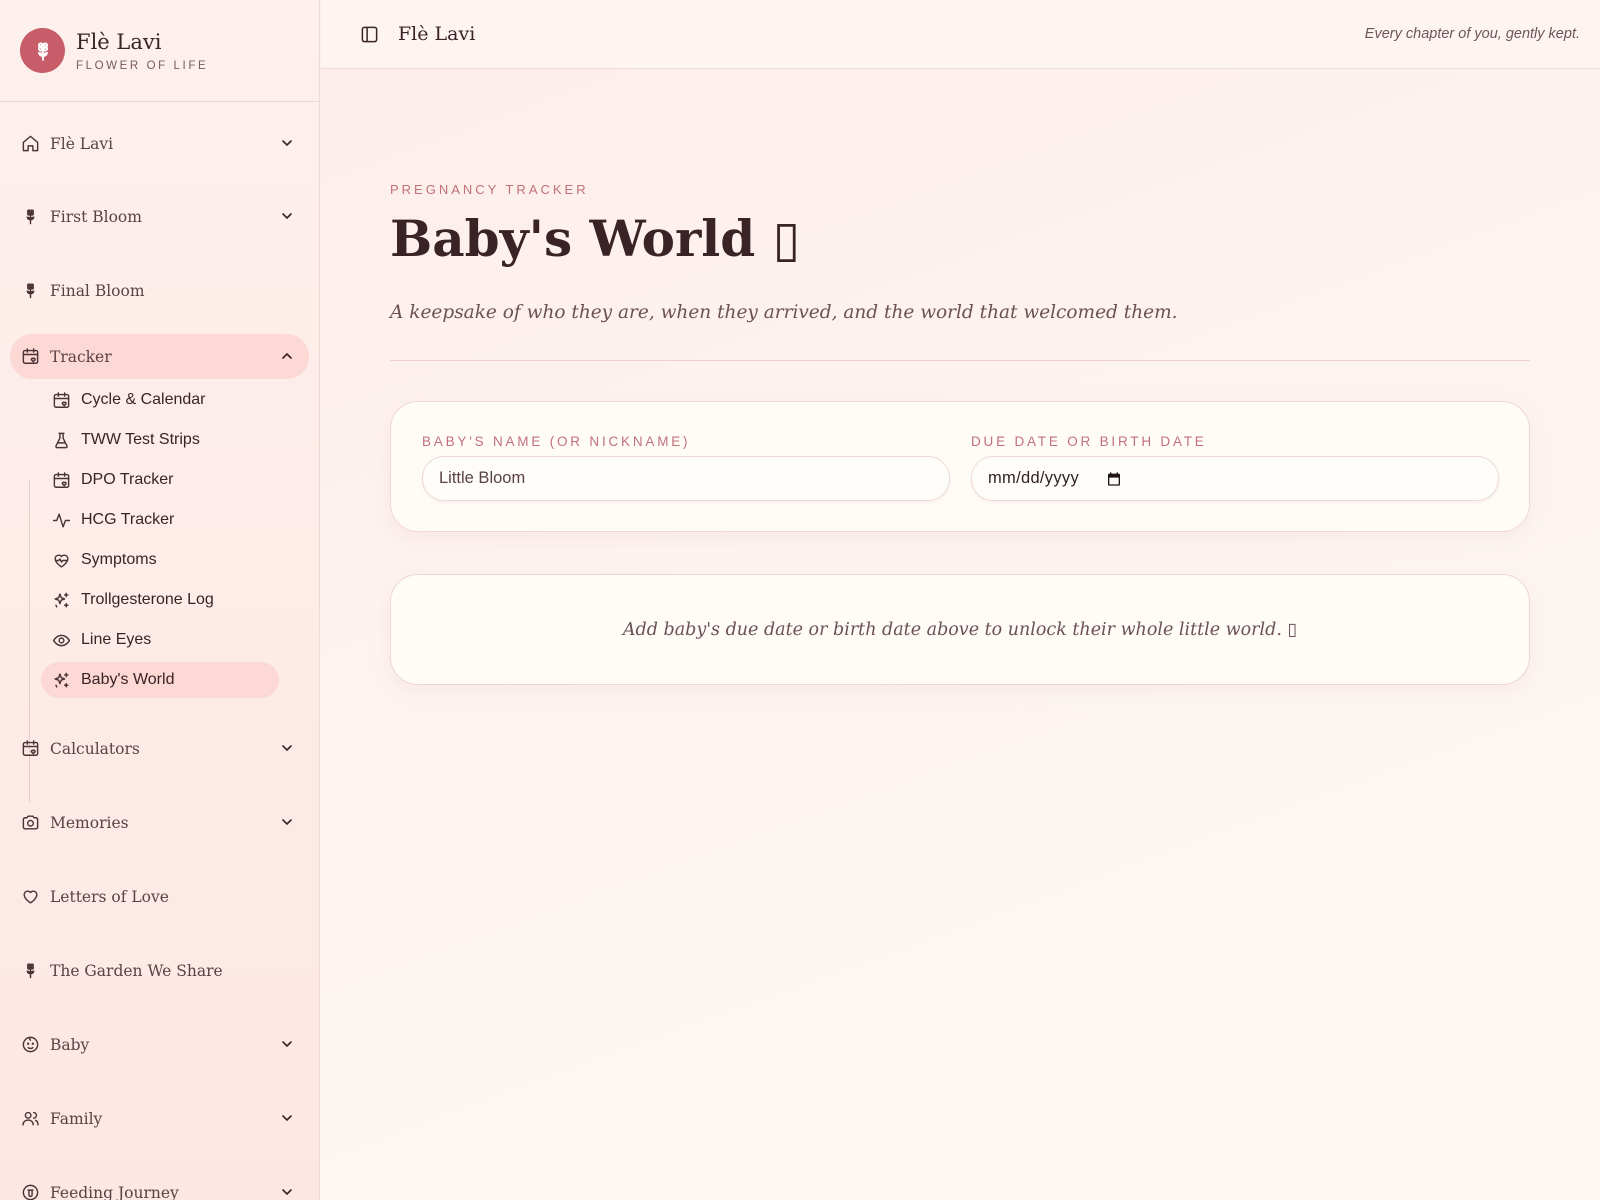 The image size is (1600, 1200). I want to click on page-title: Baby's World ▯, so click(595, 238).